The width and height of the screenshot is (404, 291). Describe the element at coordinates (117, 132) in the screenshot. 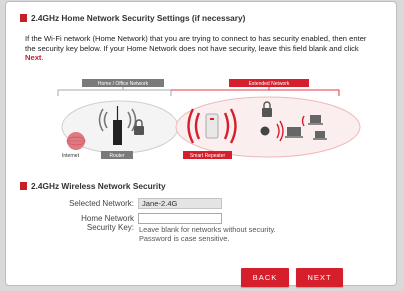

I see `router-icon` at that location.